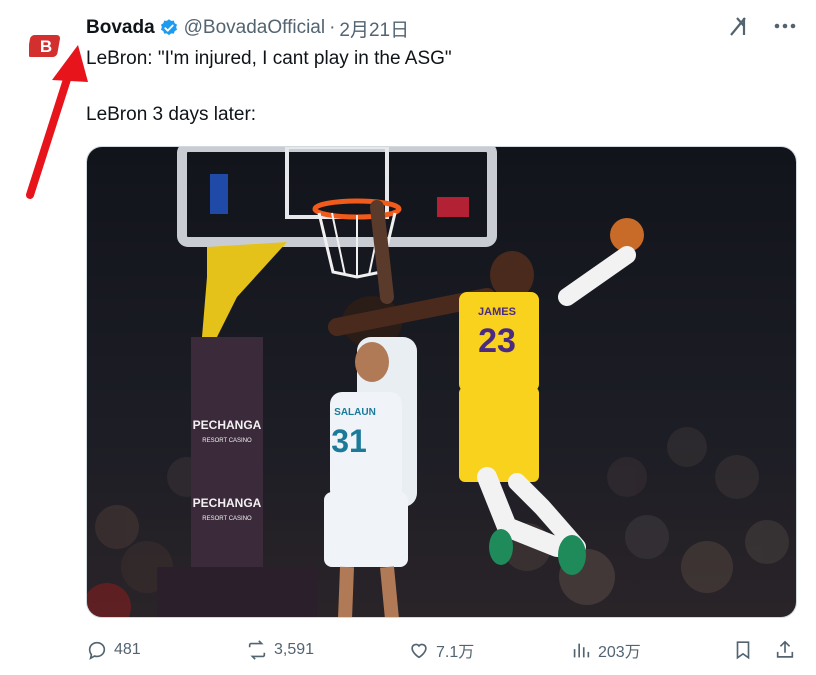  What do you see at coordinates (581, 650) in the screenshot?
I see `views-icon` at bounding box center [581, 650].